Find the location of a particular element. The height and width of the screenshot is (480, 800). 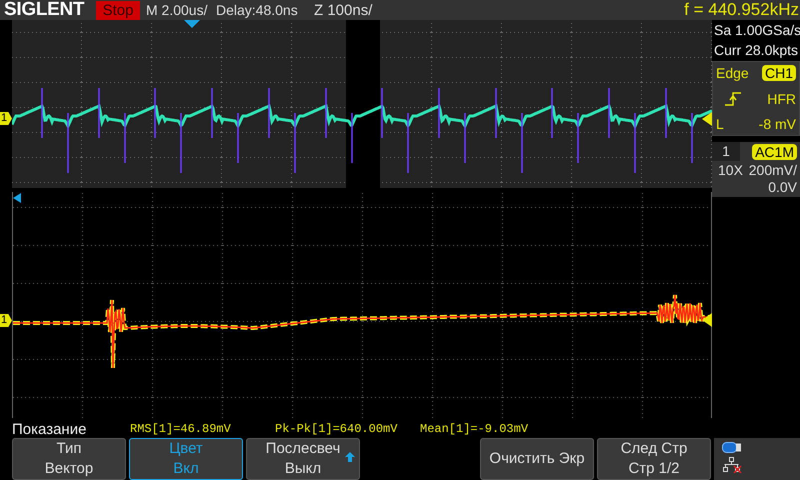

softkey-button: Цвет Вкл is located at coordinates (186, 459).